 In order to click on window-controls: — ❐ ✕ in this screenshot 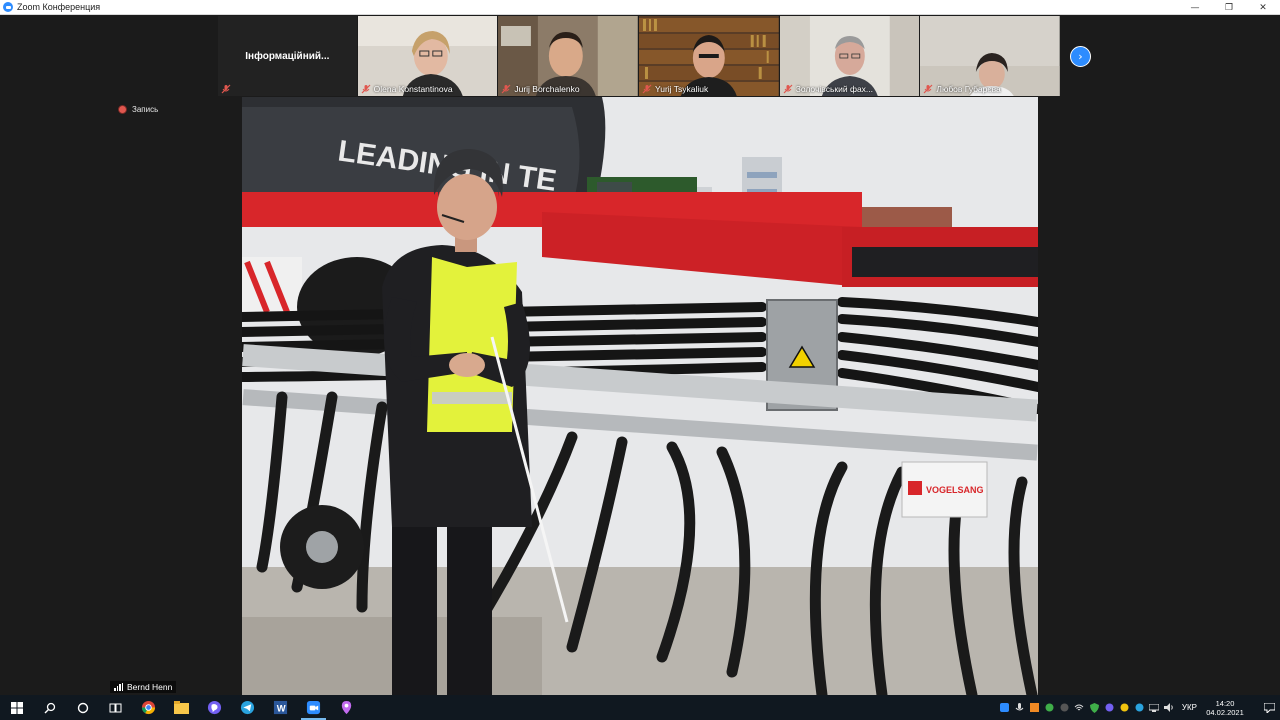, I will do `click(1229, 7)`.